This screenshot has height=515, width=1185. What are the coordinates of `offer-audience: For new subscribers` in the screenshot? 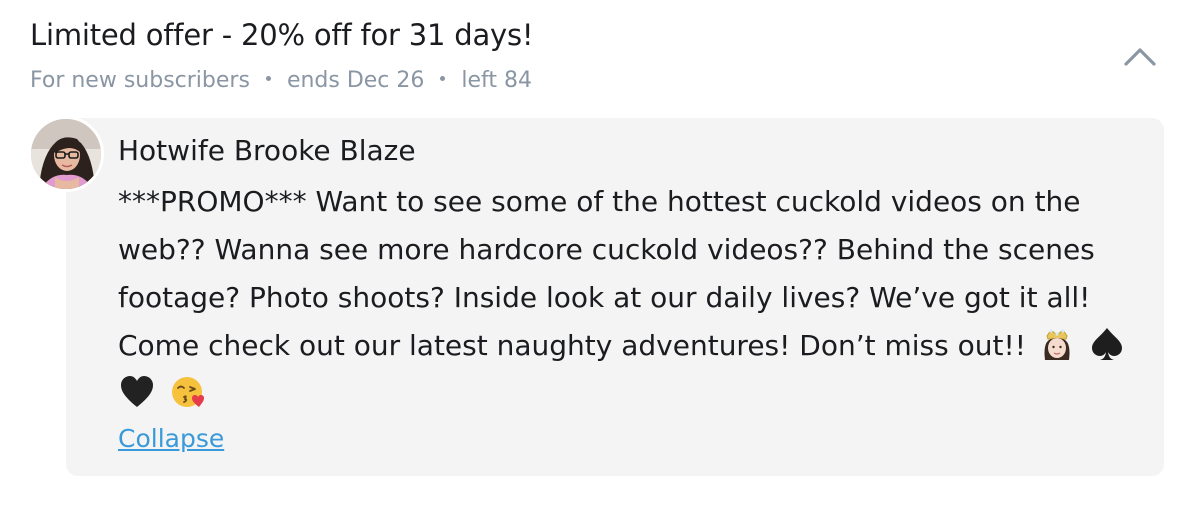 It's located at (140, 80).